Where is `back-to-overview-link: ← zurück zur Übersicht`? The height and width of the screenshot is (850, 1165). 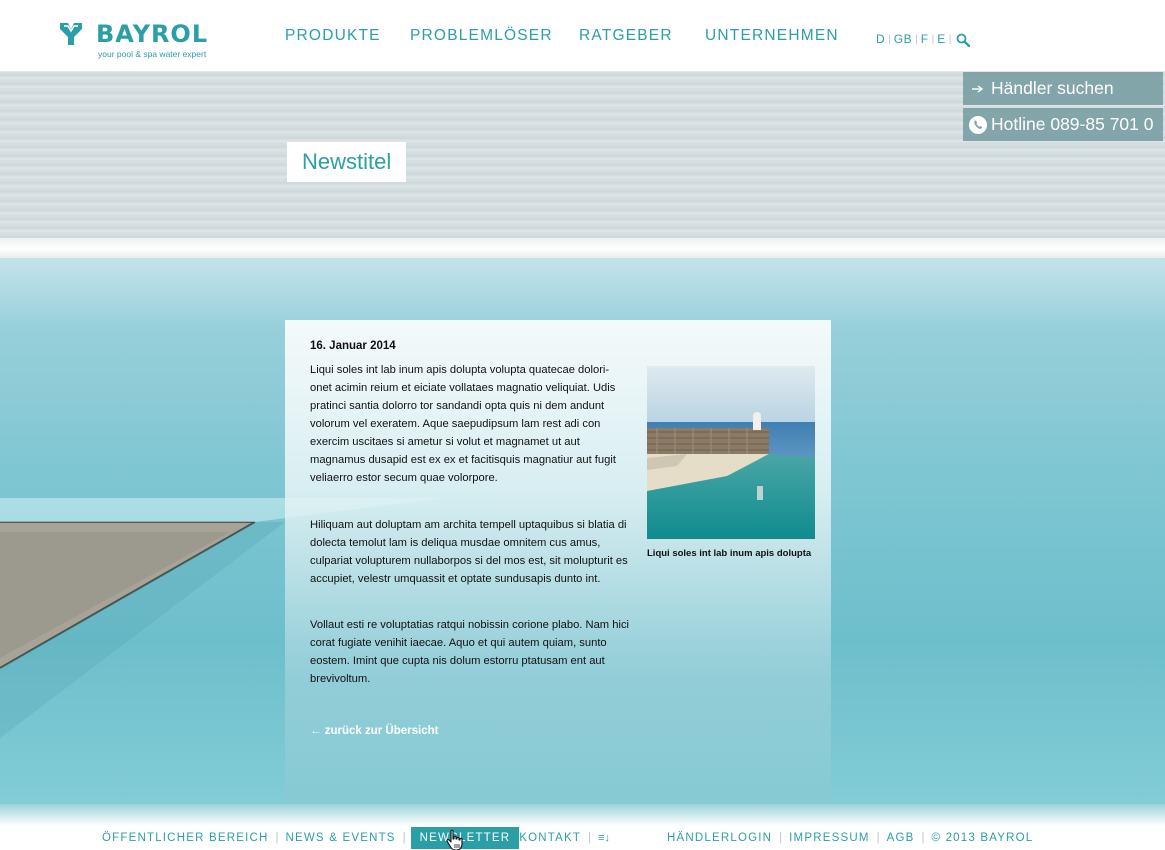 back-to-overview-link: ← zurück zur Übersicht is located at coordinates (374, 731).